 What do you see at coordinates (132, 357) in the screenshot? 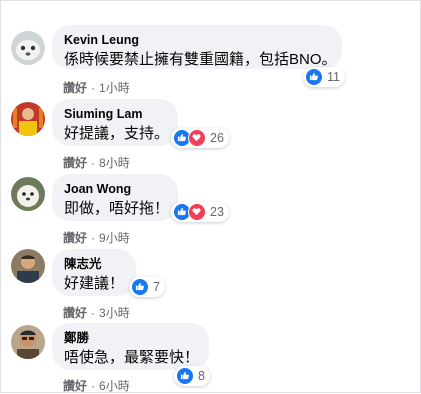
I see `comment-text: 唔使急，最緊要快！` at bounding box center [132, 357].